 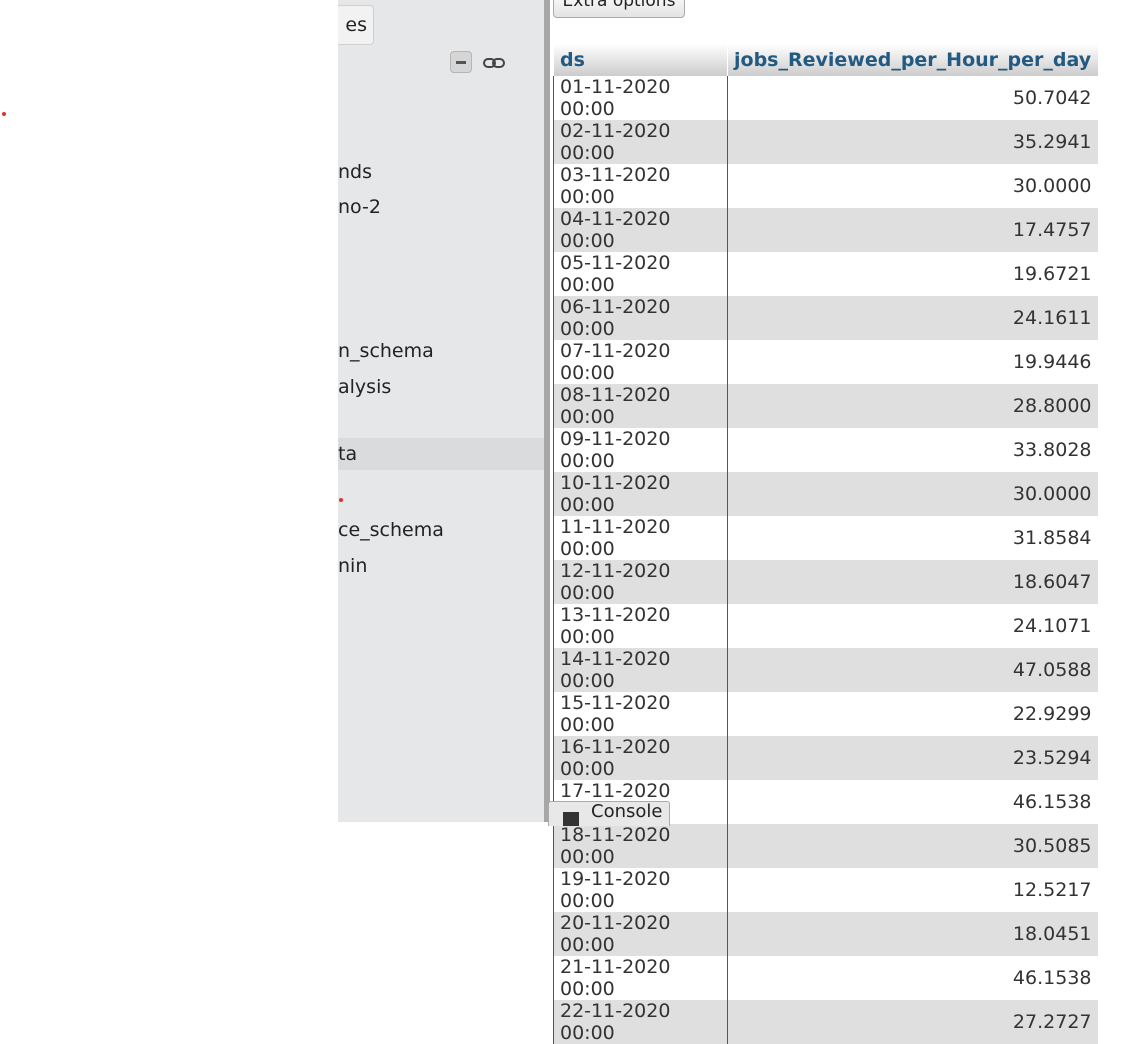 What do you see at coordinates (441, 566) in the screenshot?
I see `nav-db-item: nin` at bounding box center [441, 566].